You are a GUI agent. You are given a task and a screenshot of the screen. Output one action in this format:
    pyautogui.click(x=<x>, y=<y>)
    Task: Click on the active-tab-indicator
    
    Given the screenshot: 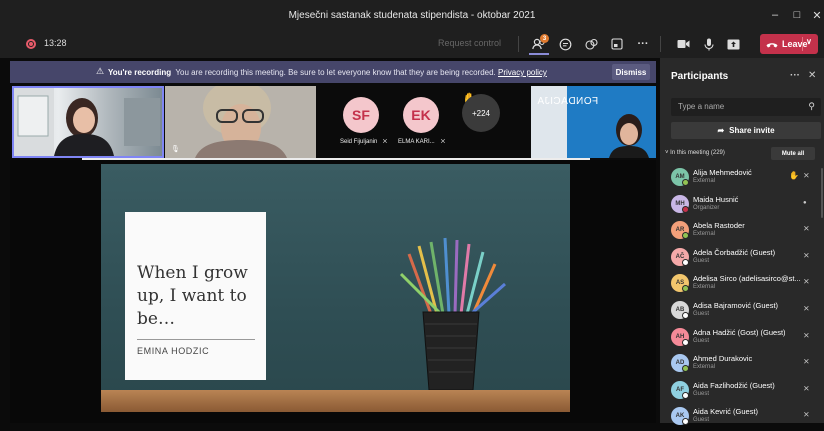 What is the action you would take?
    pyautogui.click(x=539, y=54)
    